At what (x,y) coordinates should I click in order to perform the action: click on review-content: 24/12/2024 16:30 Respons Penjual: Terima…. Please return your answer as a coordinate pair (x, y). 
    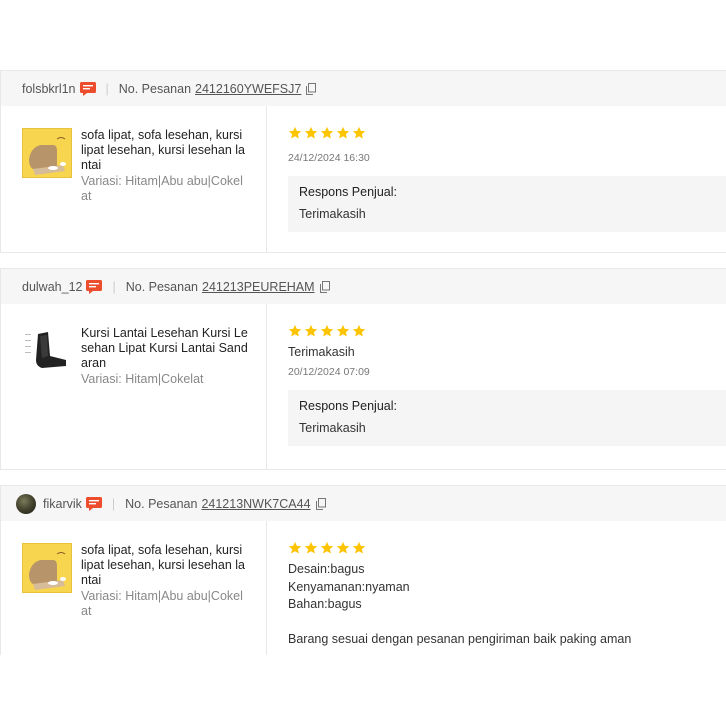
    Looking at the image, I should click on (496, 179).